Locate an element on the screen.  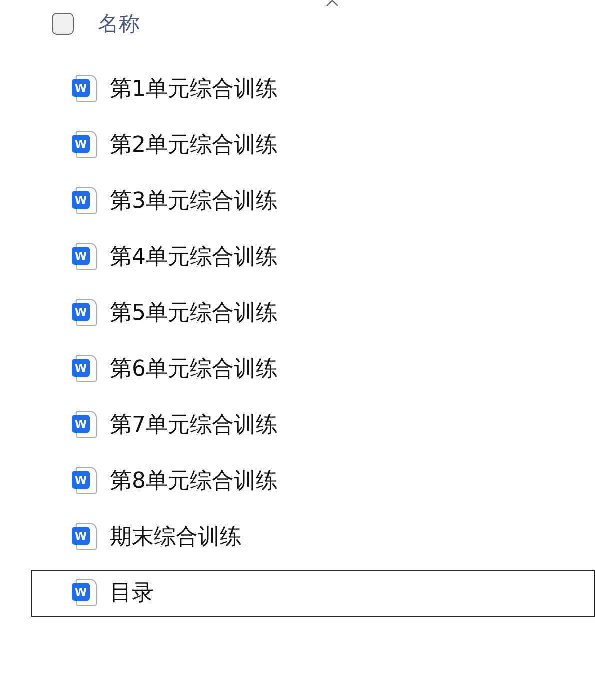
file-item: W 第3单元综合训练 is located at coordinates (313, 201).